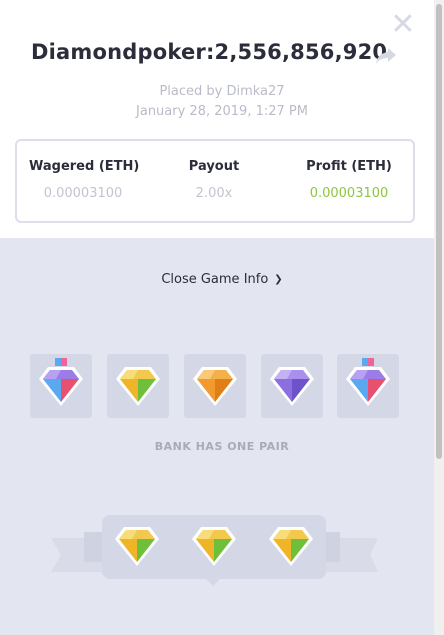 The width and height of the screenshot is (444, 635). I want to click on chevron-down-icon: ❯, so click(278, 279).